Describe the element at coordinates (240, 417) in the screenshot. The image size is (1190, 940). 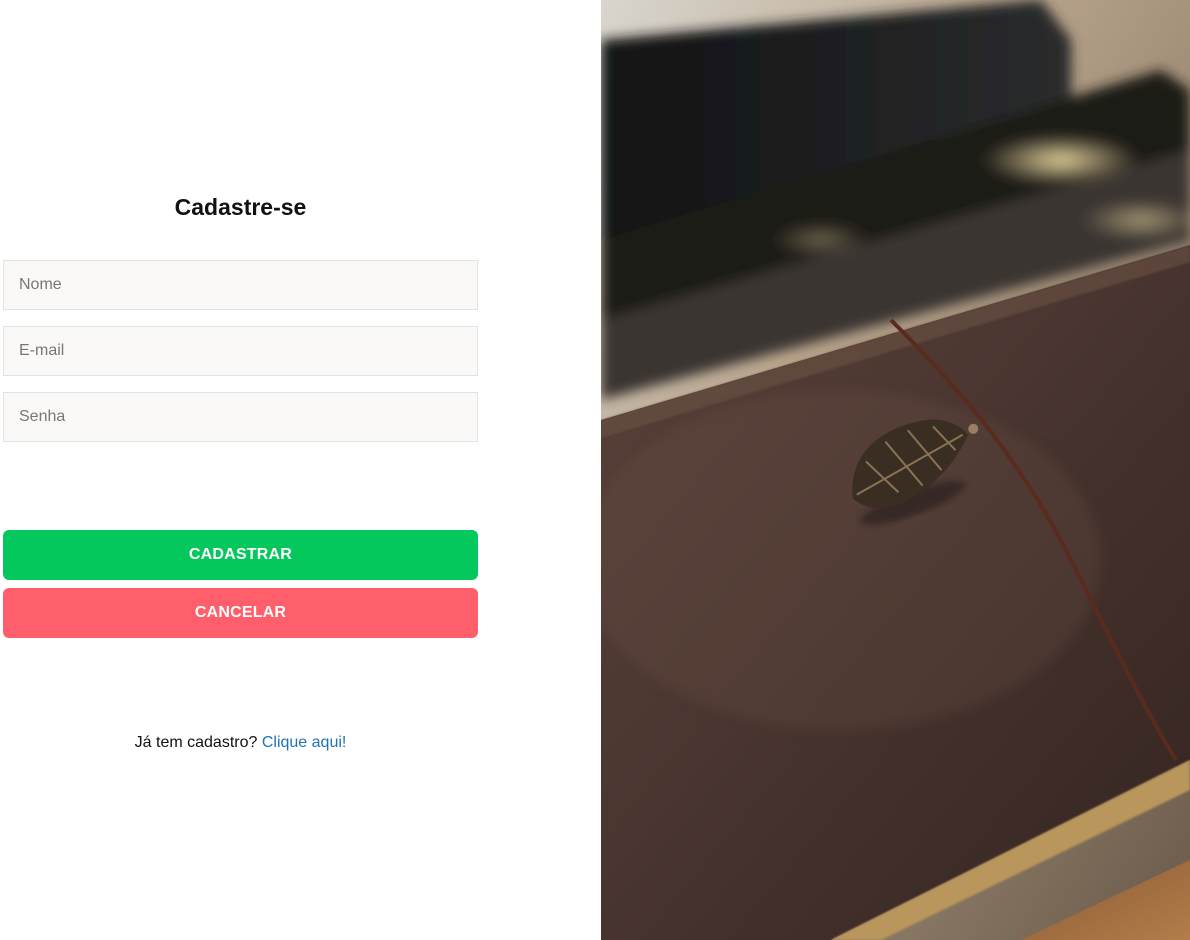
I see `password-input` at that location.